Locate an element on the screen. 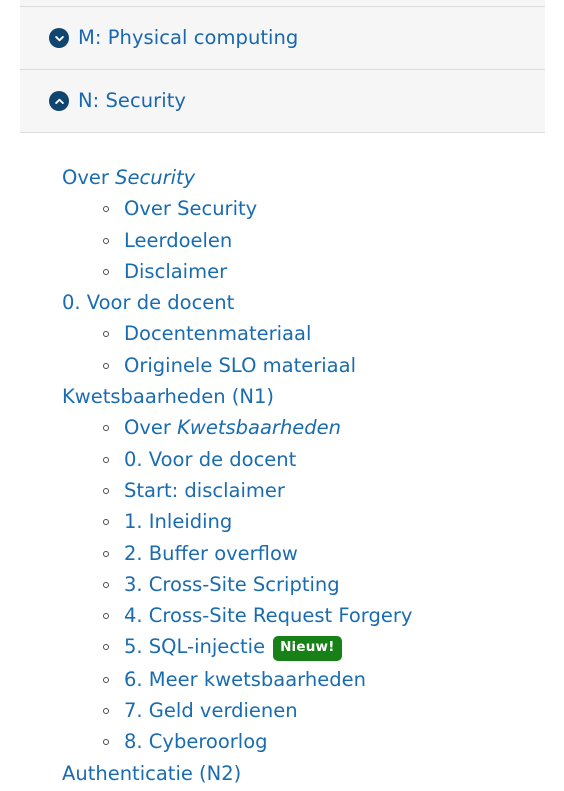 The image size is (564, 791). toc-link: 5. SQL-injectie is located at coordinates (194, 646).